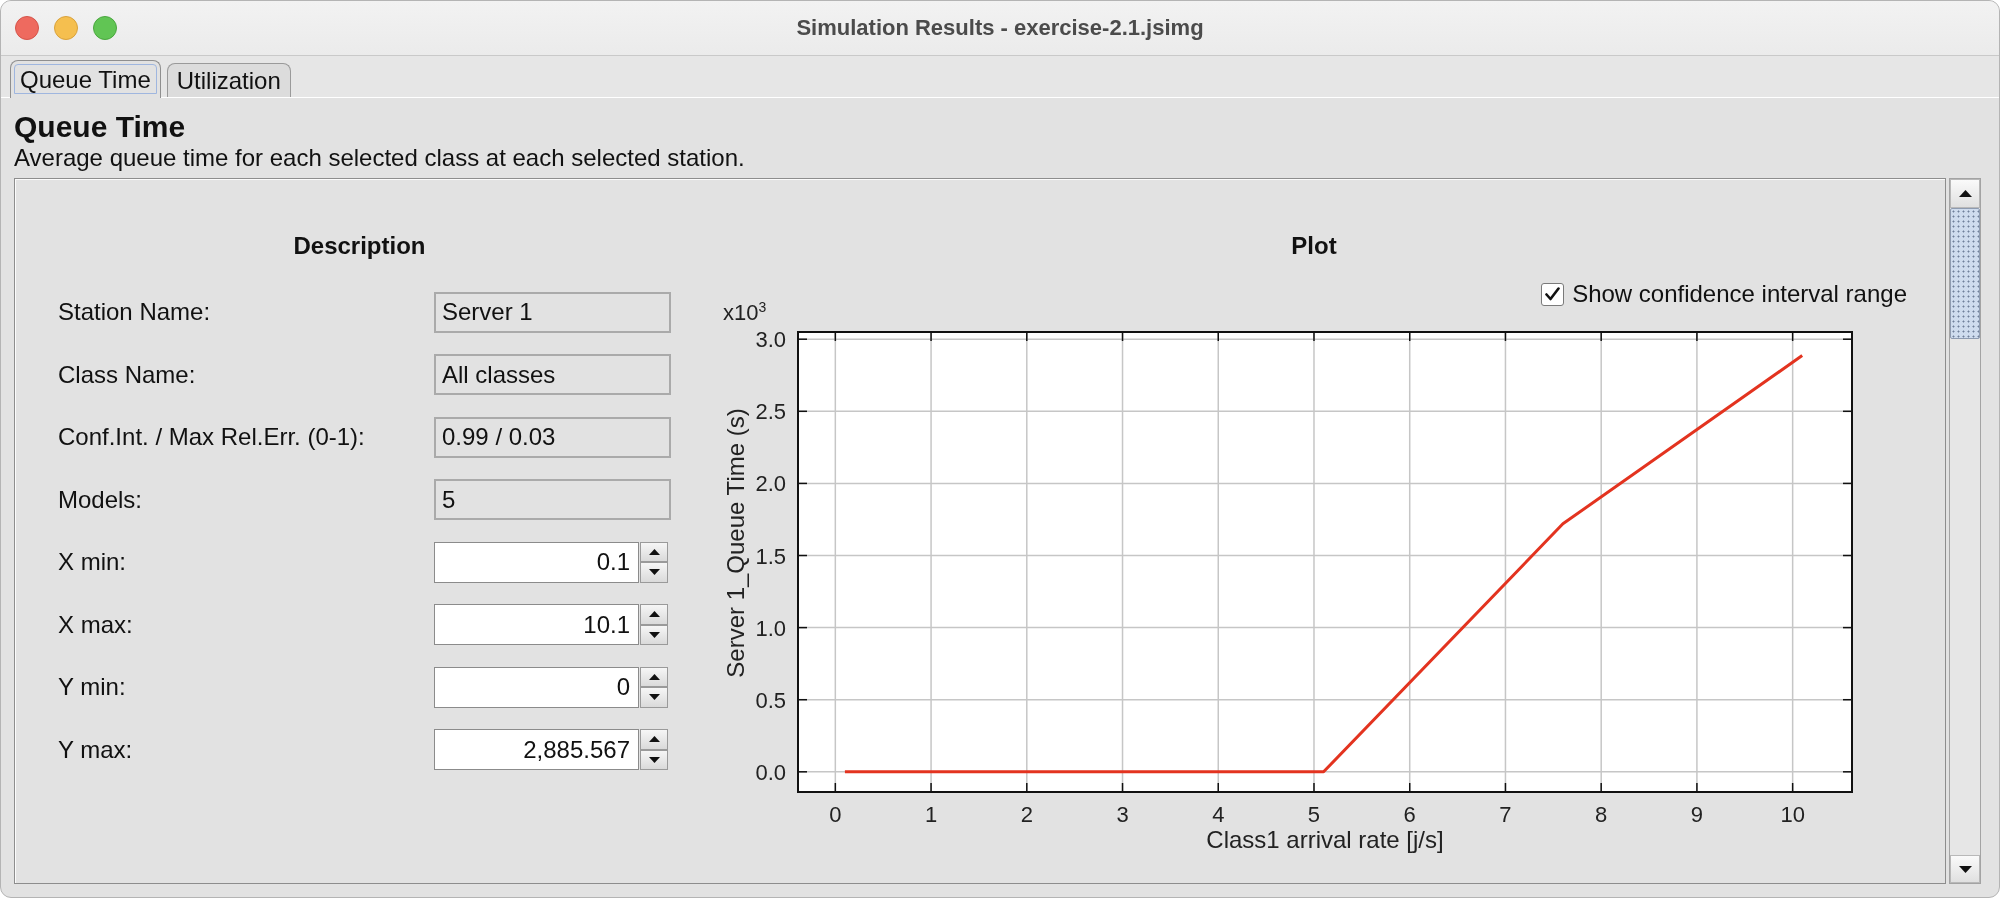 This screenshot has height=898, width=2000. What do you see at coordinates (770, 412) in the screenshot?
I see `axis-tick-label: 2.5` at bounding box center [770, 412].